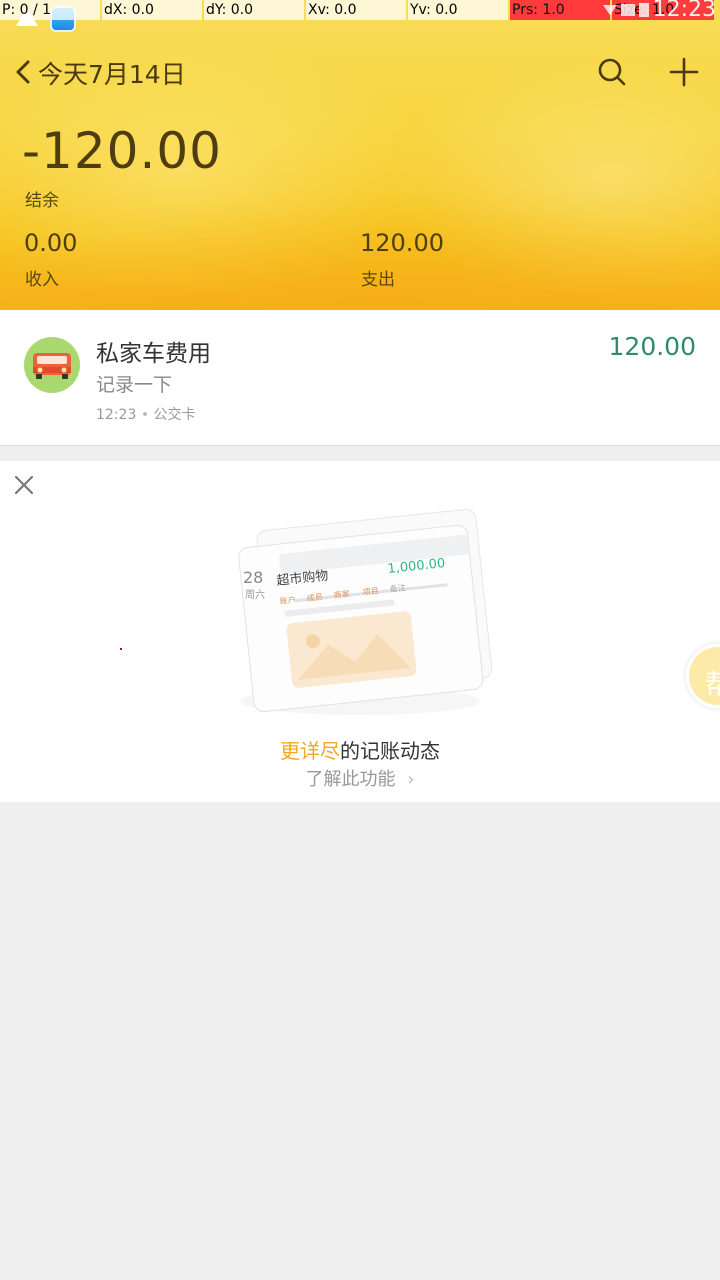 The image size is (720, 1280). Describe the element at coordinates (397, 588) in the screenshot. I see `illustration-field: 备注` at that location.